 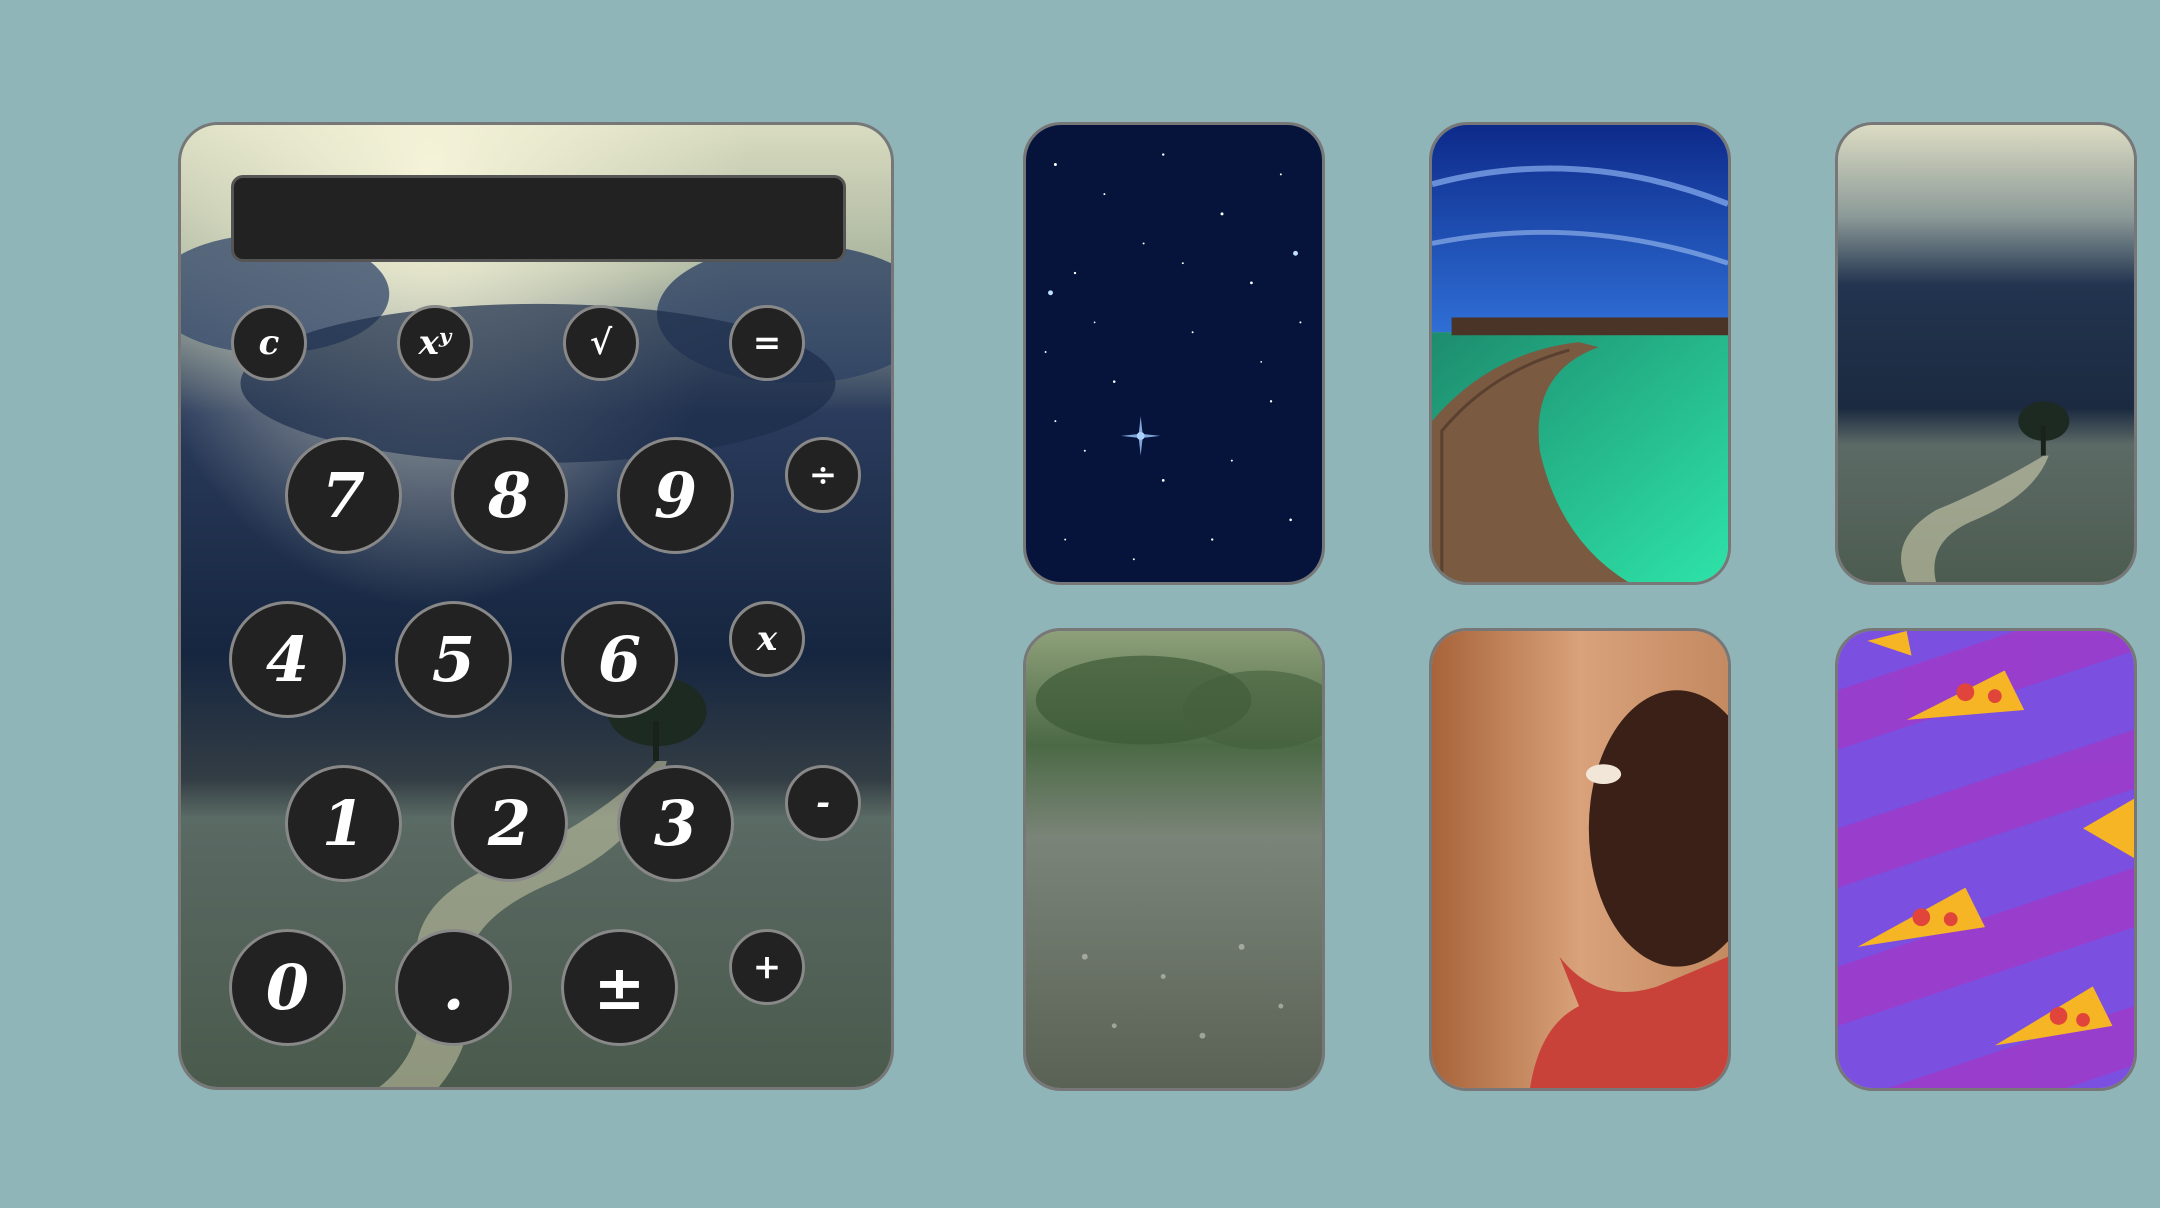 I want to click on person-gif-theme-icon, so click(x=1580, y=859).